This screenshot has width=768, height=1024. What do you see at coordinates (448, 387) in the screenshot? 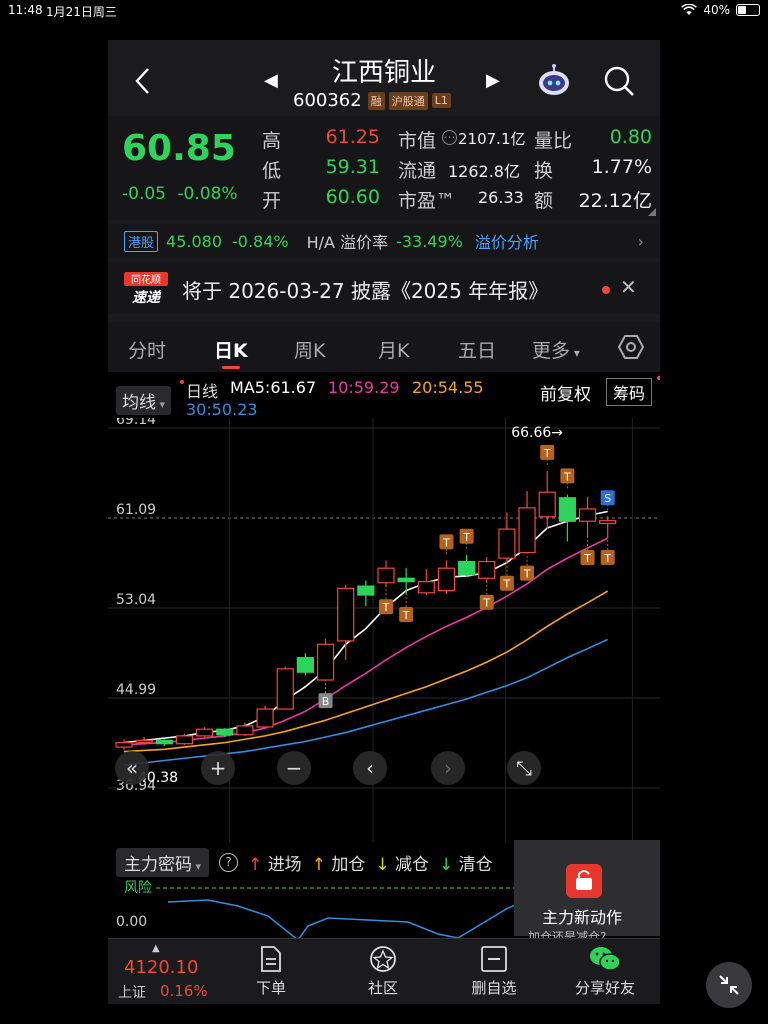
I see `ma20-label: 20:54.55` at bounding box center [448, 387].